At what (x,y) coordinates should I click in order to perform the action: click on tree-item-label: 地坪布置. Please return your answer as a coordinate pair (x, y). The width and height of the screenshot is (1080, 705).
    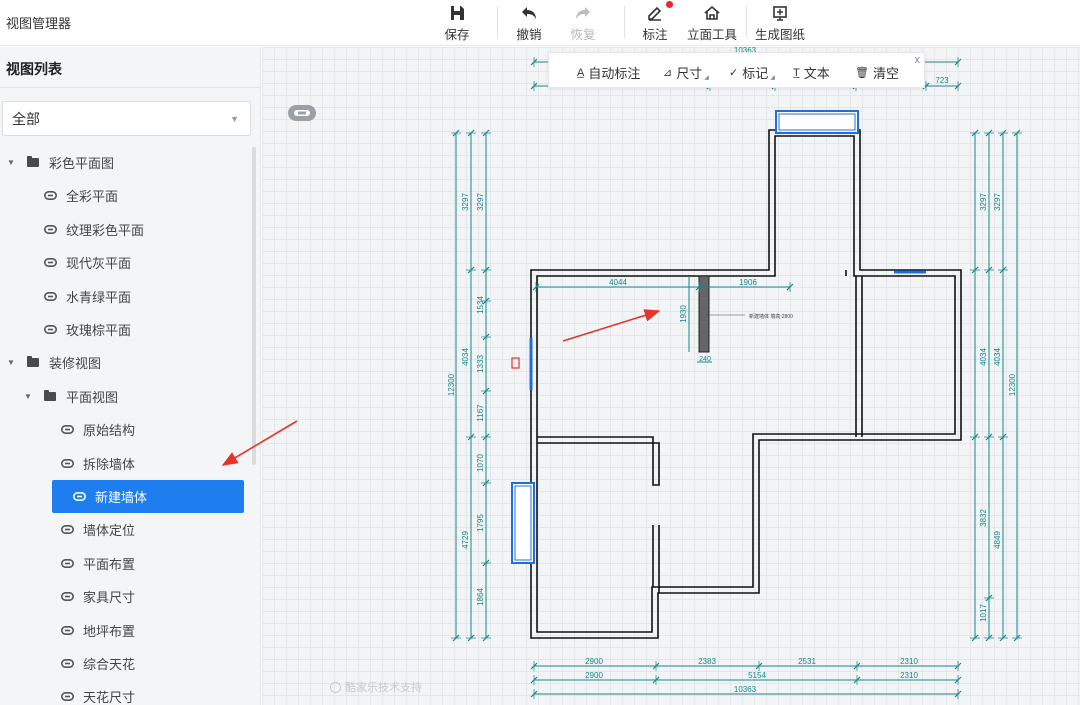
    Looking at the image, I should click on (109, 631).